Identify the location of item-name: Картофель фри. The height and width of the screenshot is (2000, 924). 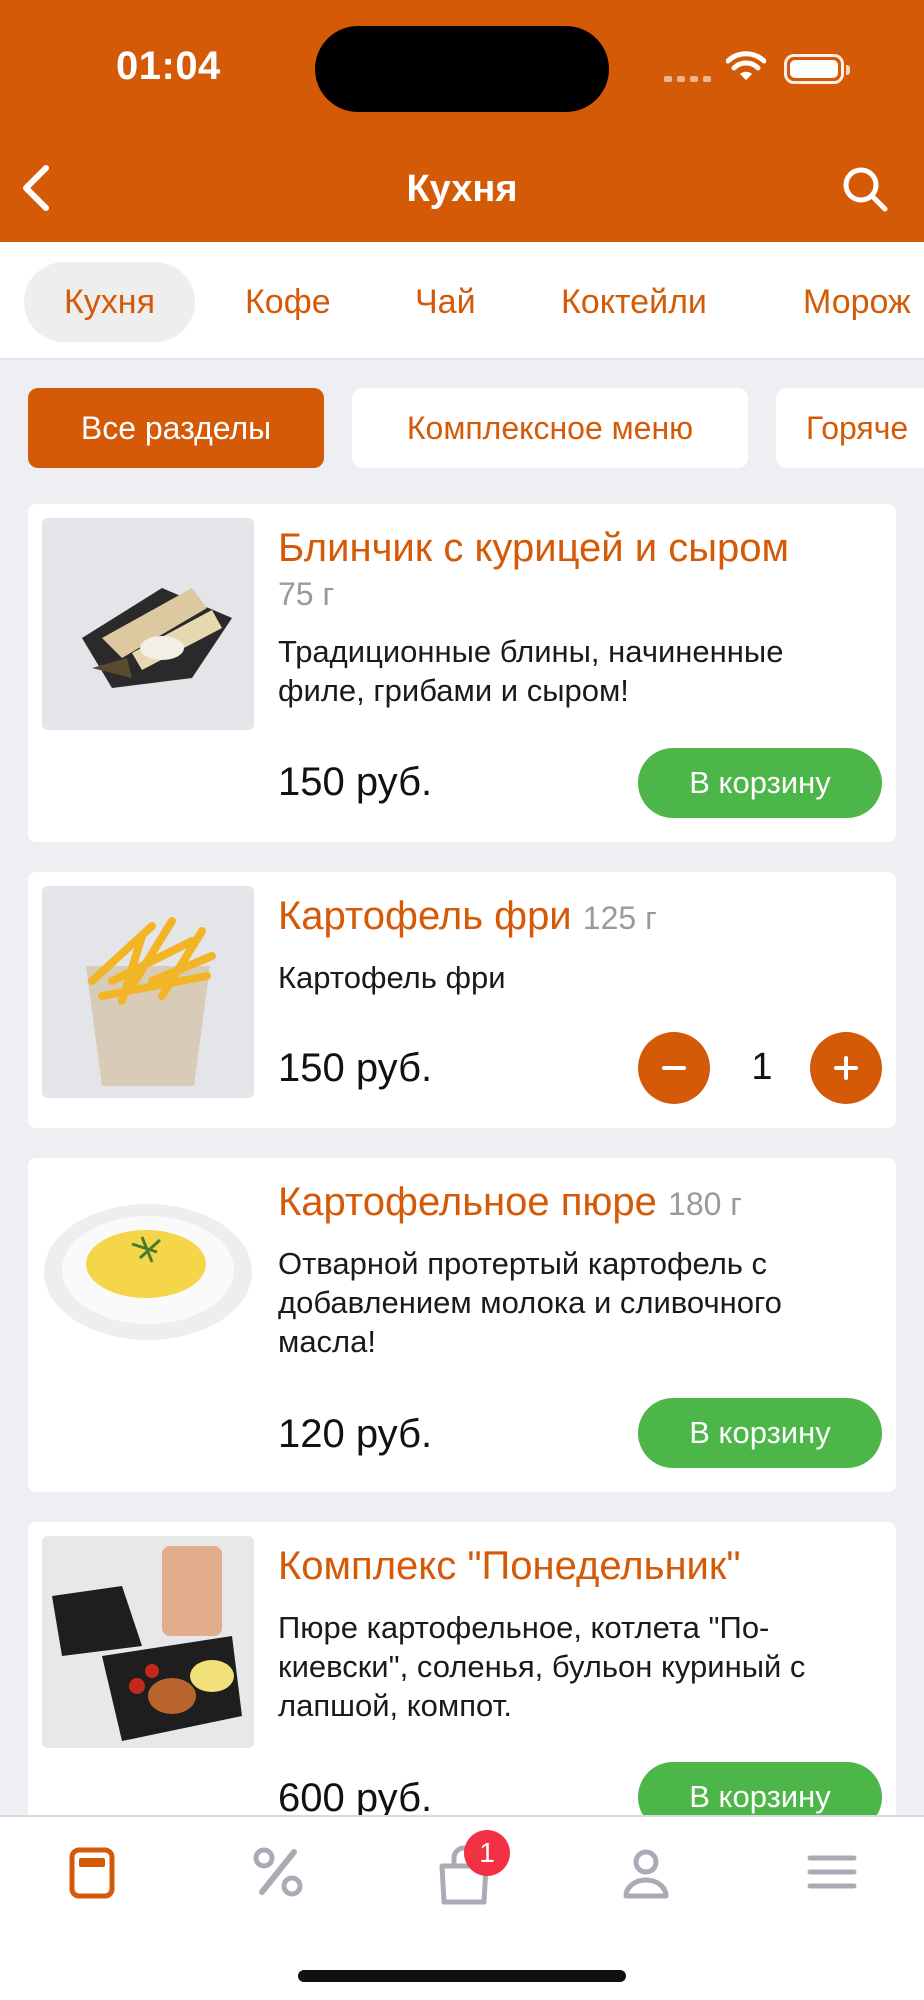
(425, 916).